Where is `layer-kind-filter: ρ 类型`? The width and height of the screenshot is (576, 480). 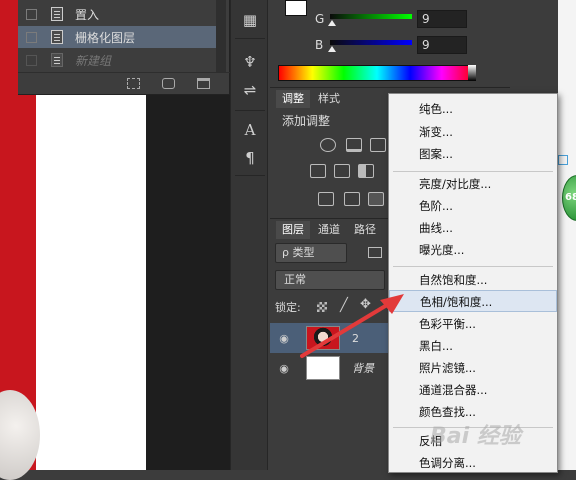
layer-kind-filter: ρ 类型 is located at coordinates (311, 253).